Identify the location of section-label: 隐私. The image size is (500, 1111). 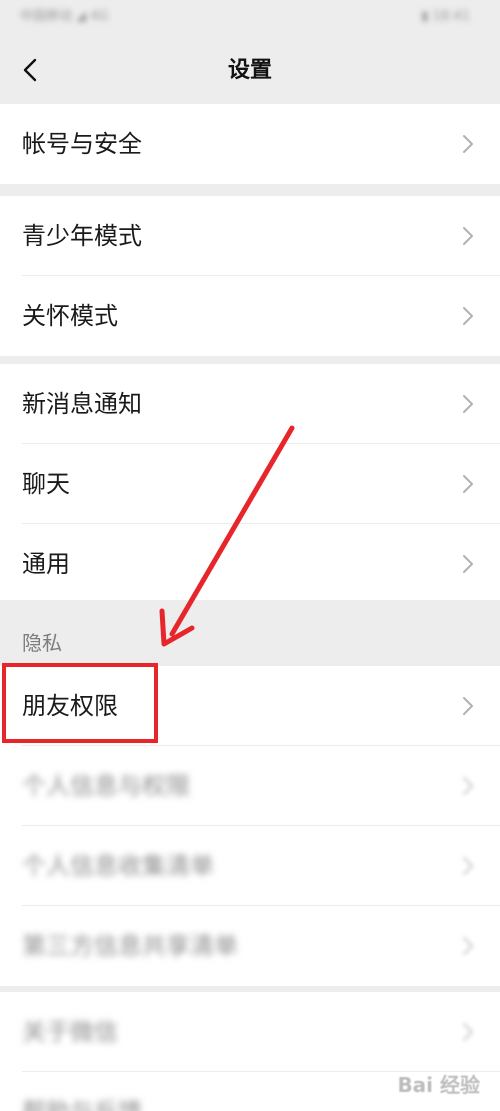
(42, 643).